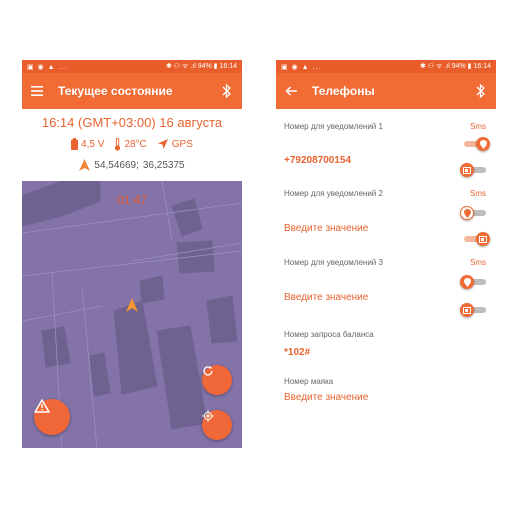 The height and width of the screenshot is (510, 510). Describe the element at coordinates (208, 416) in the screenshot. I see `locate-icon` at that location.